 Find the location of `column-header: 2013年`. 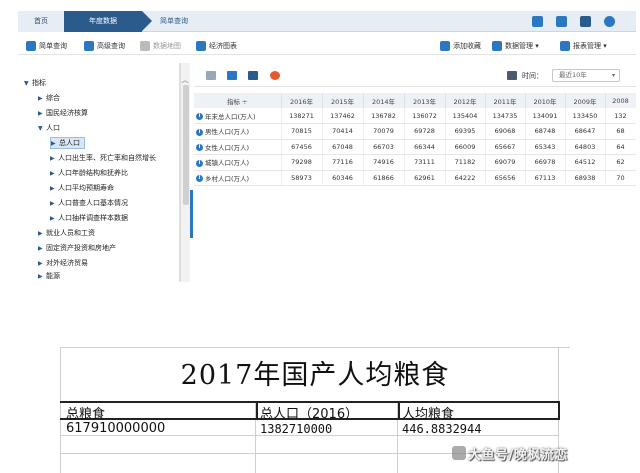

column-header: 2013年 is located at coordinates (425, 100).